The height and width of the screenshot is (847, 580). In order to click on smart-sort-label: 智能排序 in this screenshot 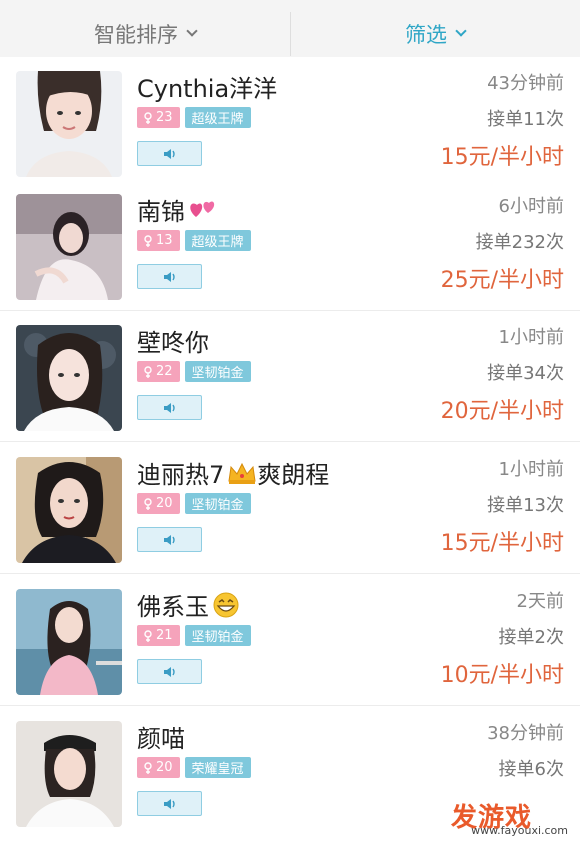, I will do `click(136, 34)`.